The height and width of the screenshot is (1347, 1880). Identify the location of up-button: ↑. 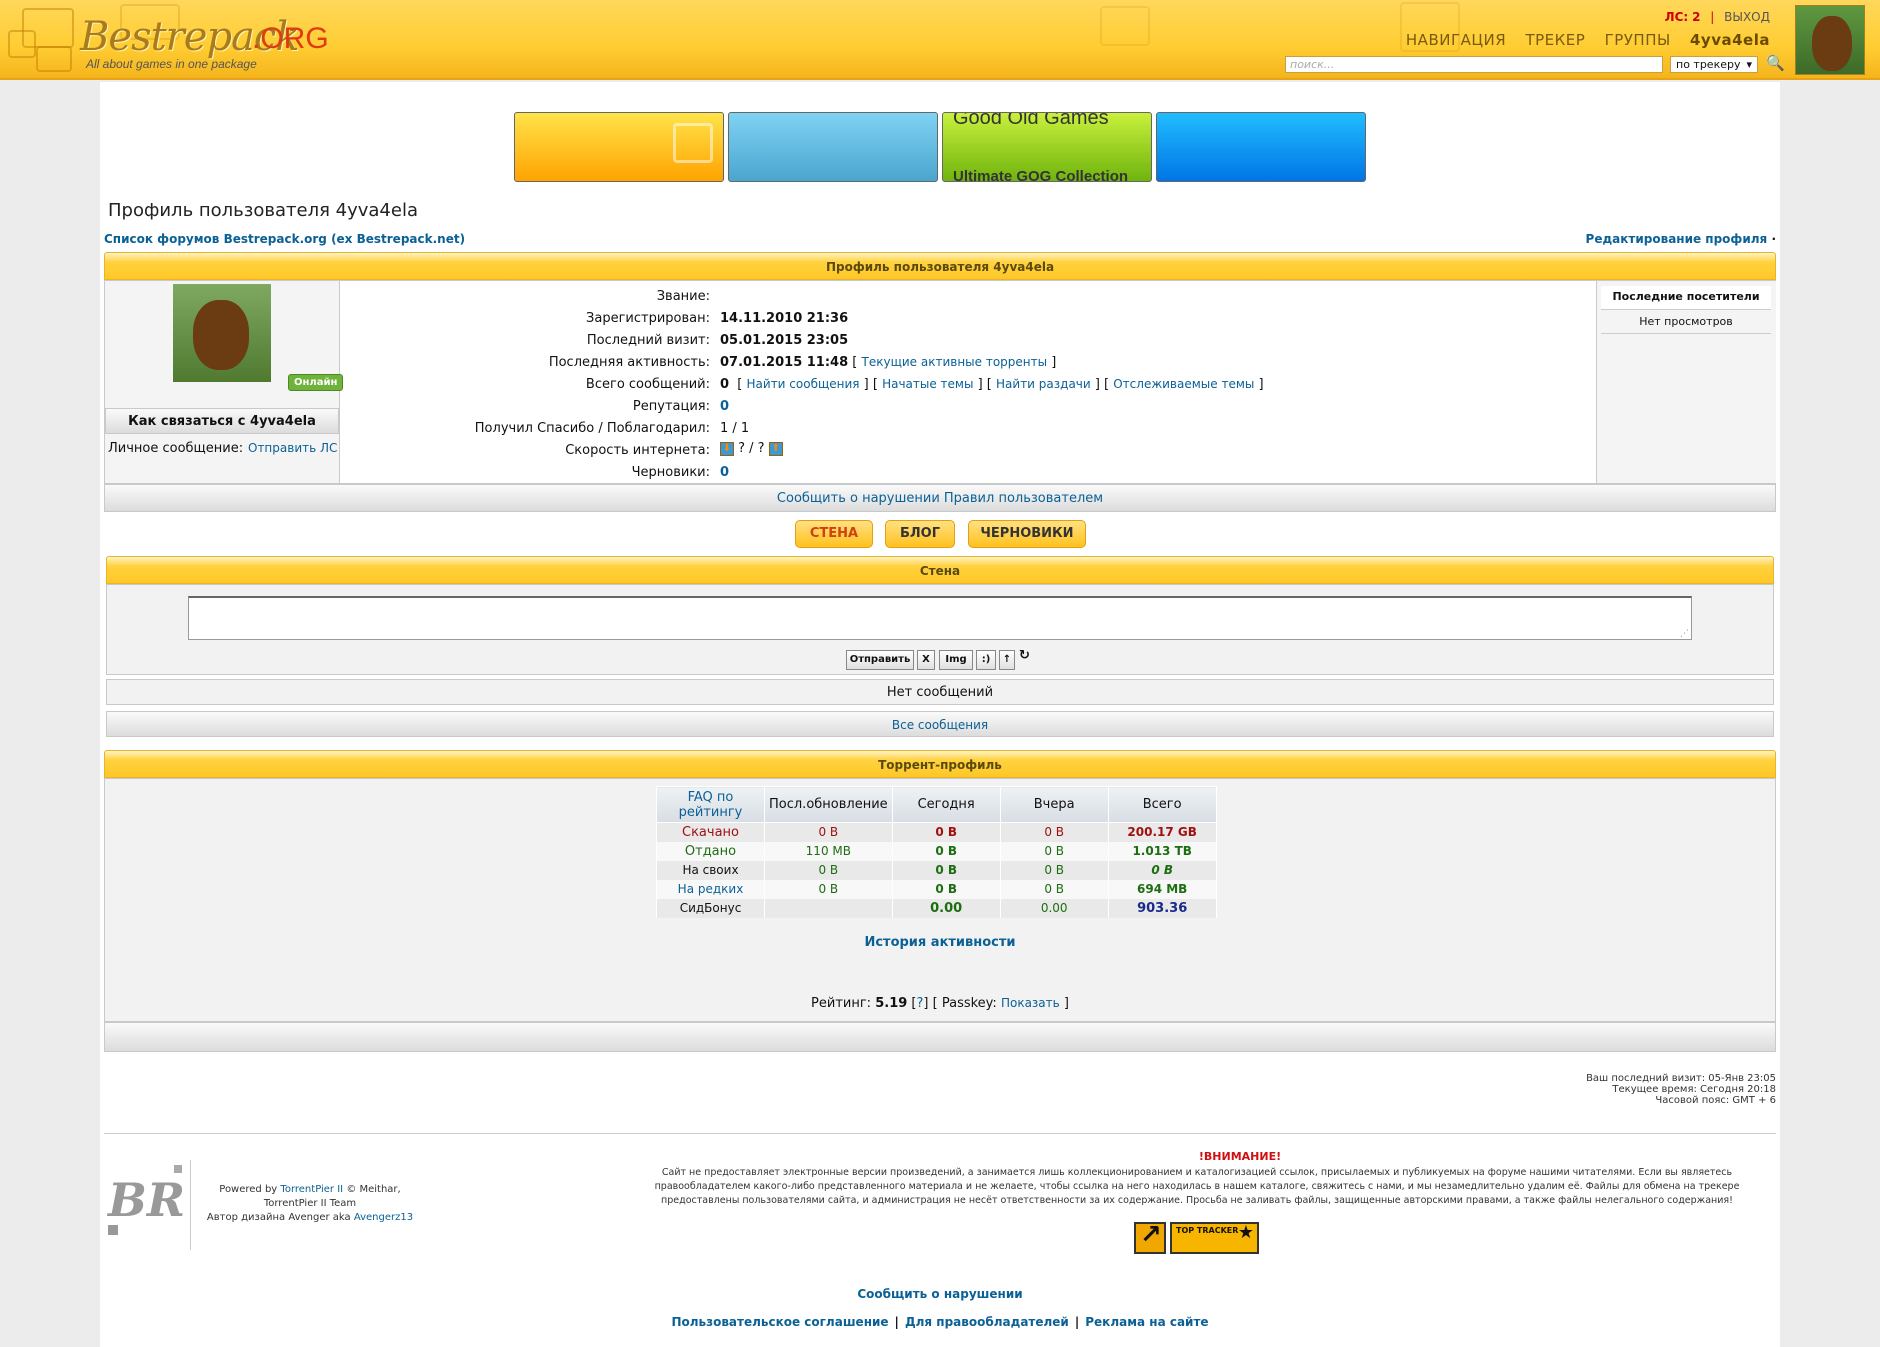
(1007, 660).